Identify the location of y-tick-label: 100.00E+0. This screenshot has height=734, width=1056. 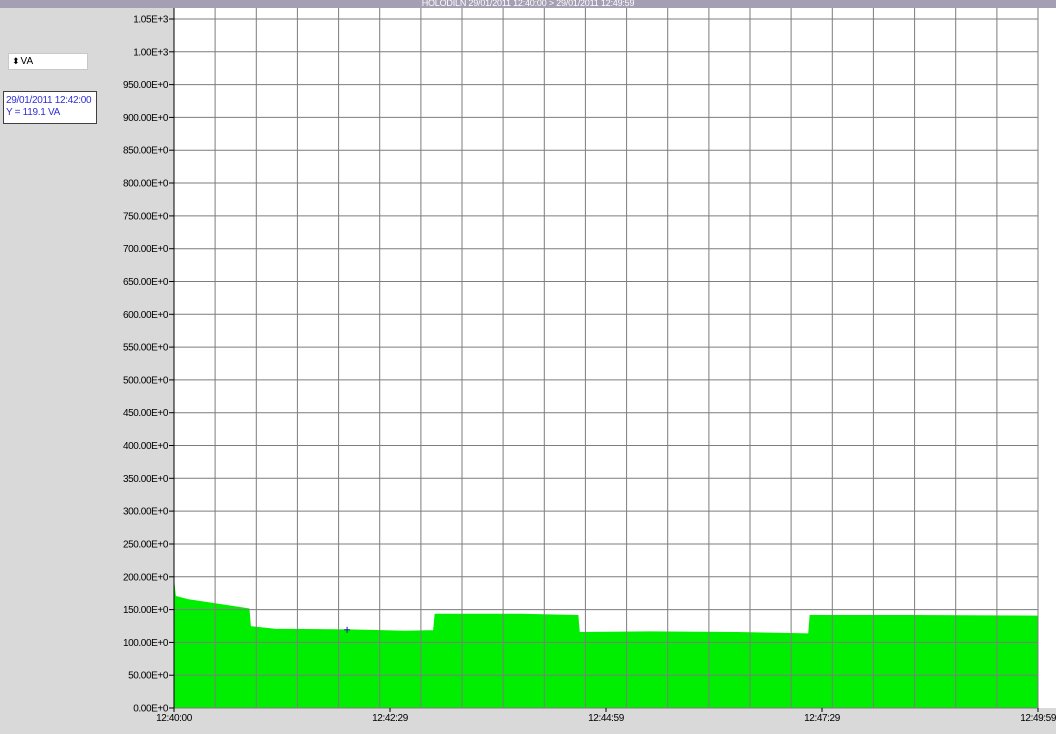
(146, 643).